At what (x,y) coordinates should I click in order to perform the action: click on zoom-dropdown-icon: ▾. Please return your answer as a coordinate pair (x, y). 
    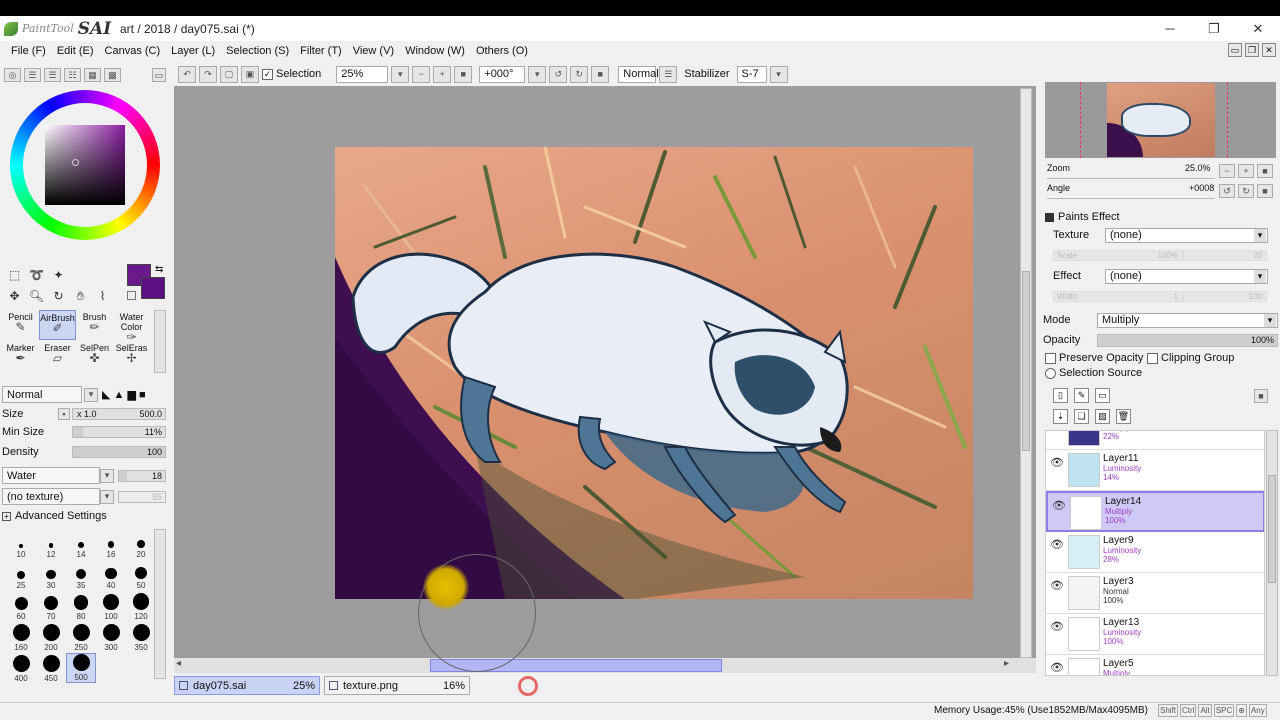
    Looking at the image, I should click on (400, 74).